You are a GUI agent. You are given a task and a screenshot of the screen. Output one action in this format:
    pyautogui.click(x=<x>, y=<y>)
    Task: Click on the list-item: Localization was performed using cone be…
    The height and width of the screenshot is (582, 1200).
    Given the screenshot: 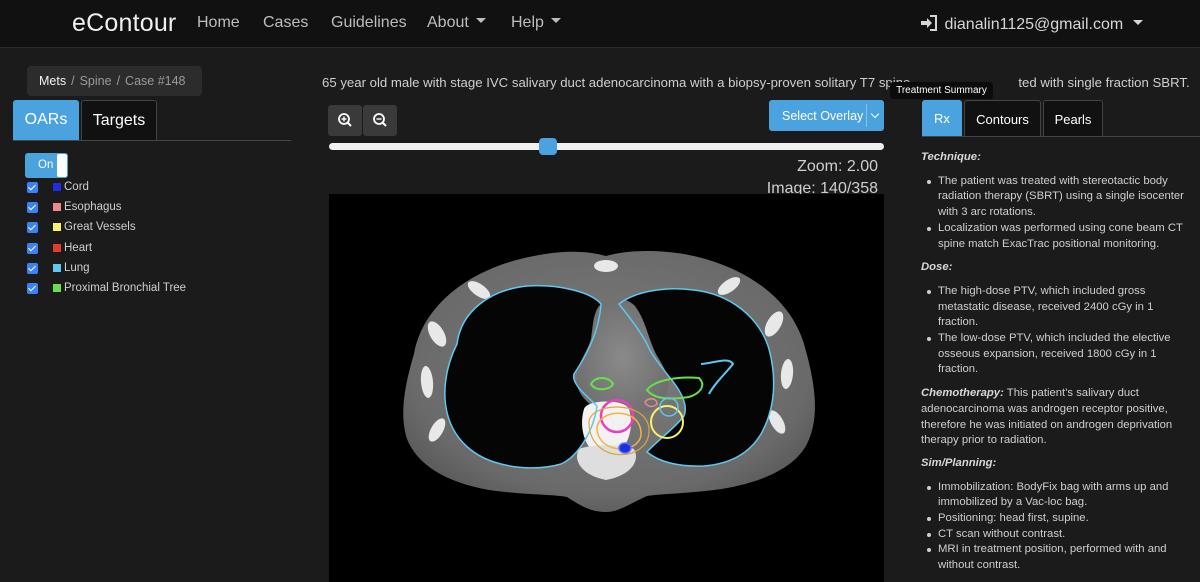 What is the action you would take?
    pyautogui.click(x=1055, y=236)
    